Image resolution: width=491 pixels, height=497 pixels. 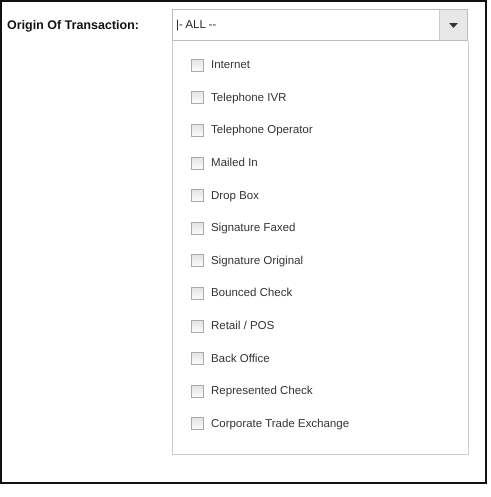 What do you see at coordinates (262, 391) in the screenshot?
I see `option-label: Represented Check` at bounding box center [262, 391].